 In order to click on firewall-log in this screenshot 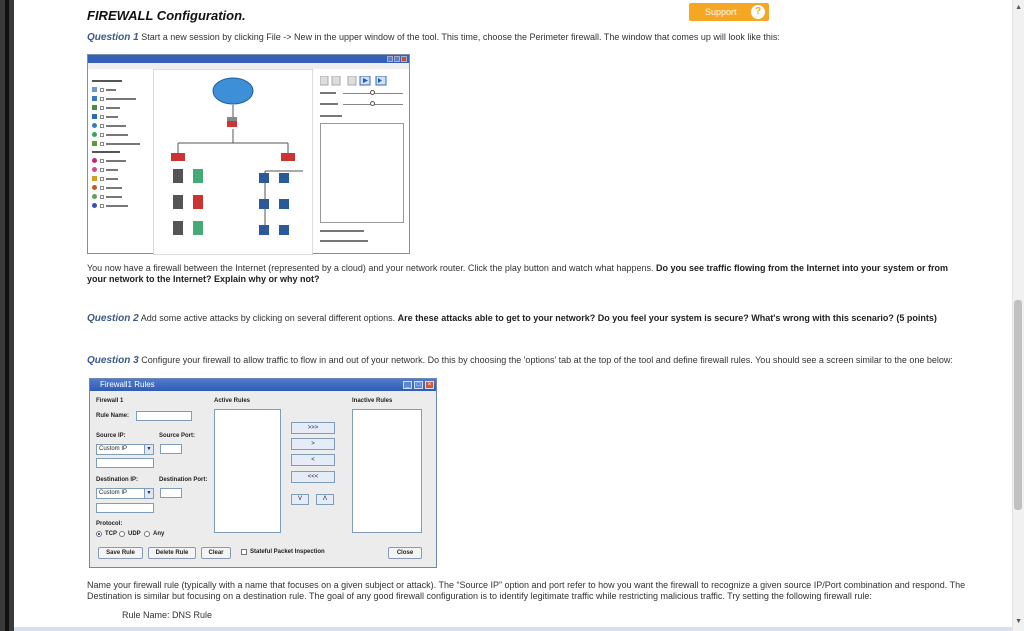, I will do `click(362, 173)`.